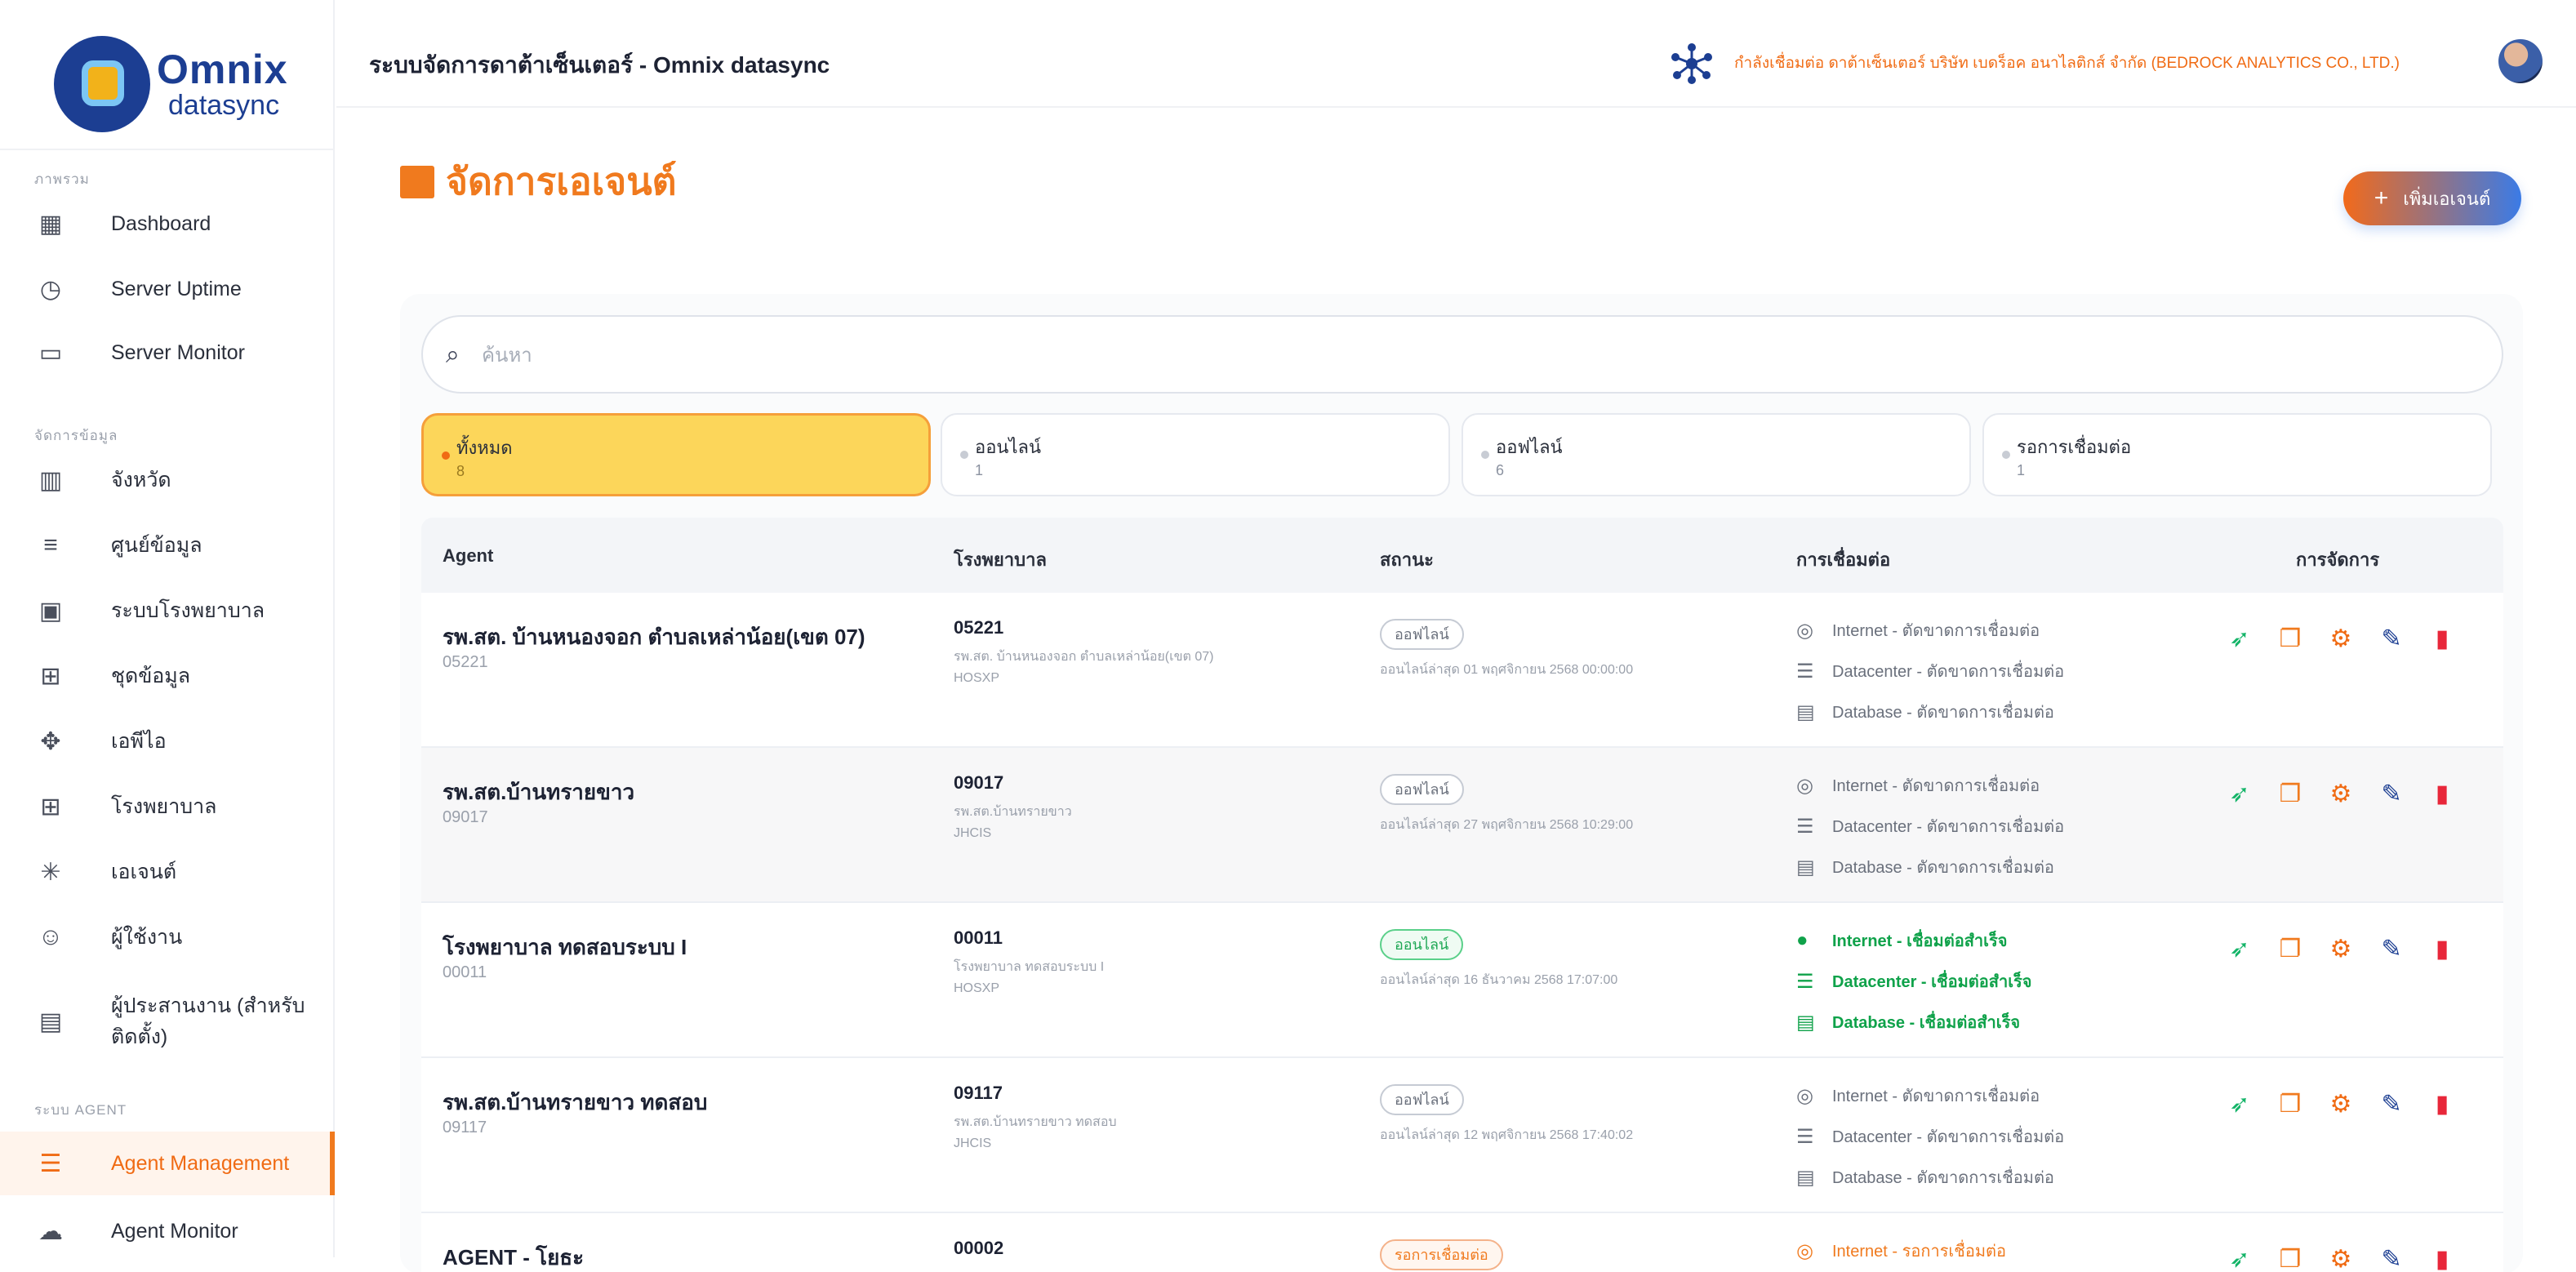  What do you see at coordinates (174, 1231) in the screenshot?
I see `sidebar-item-label: Agent Monitor` at bounding box center [174, 1231].